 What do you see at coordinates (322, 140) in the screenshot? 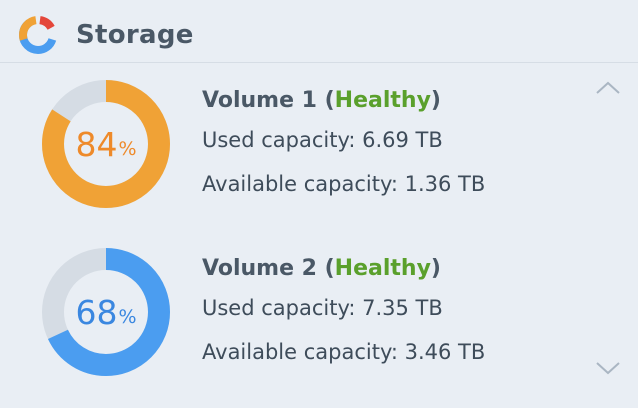
I see `volume-1-used: Used capacity: 6.69 TB` at bounding box center [322, 140].